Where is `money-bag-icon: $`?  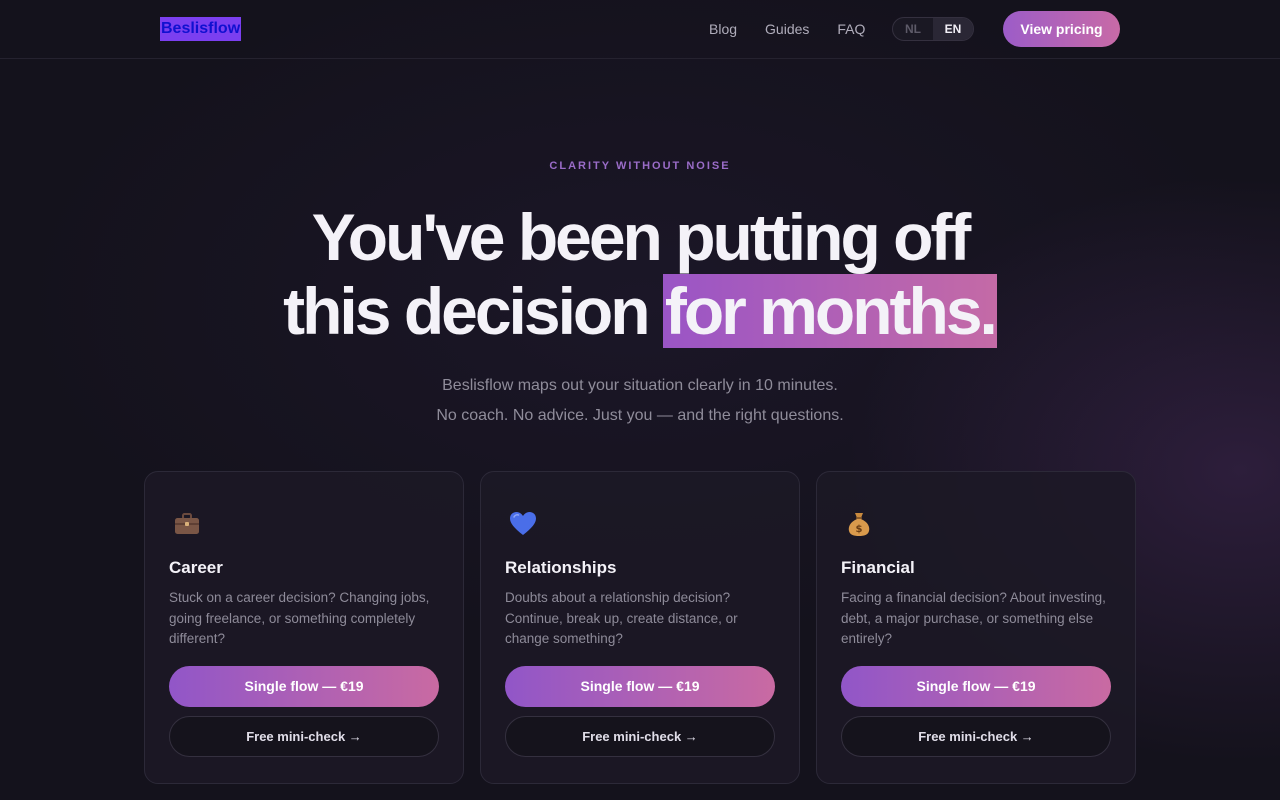
money-bag-icon: $ is located at coordinates (859, 524).